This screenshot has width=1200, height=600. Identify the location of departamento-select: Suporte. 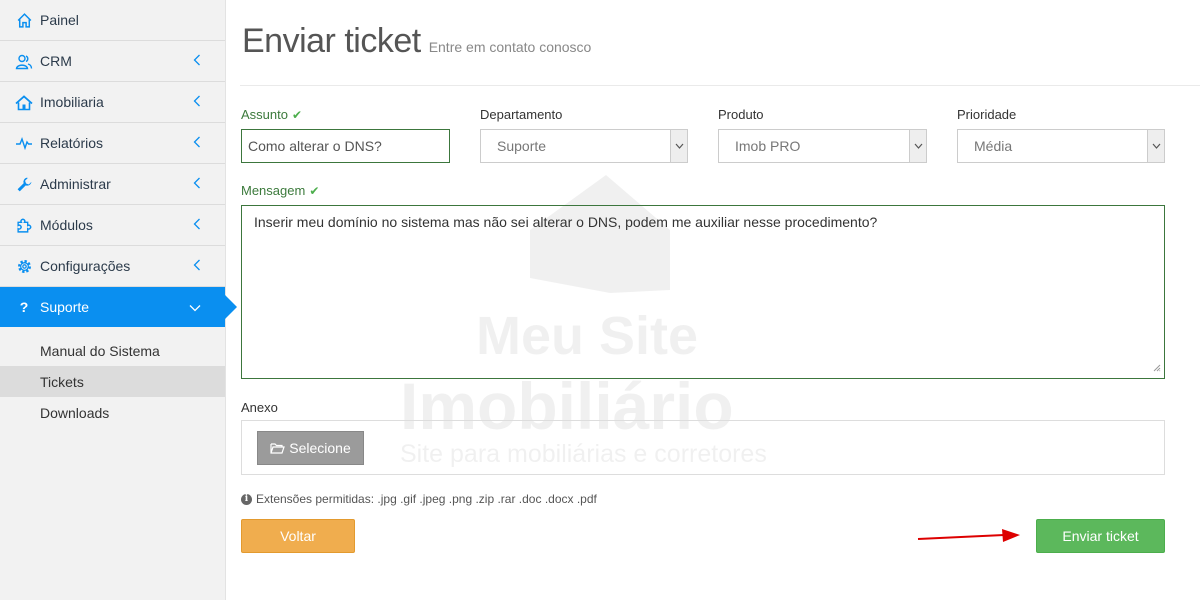
(584, 146).